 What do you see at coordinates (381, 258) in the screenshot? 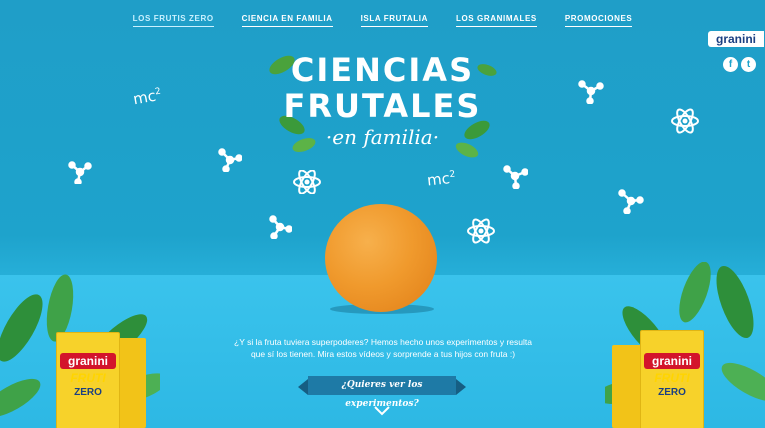
I see `orange-fruit` at bounding box center [381, 258].